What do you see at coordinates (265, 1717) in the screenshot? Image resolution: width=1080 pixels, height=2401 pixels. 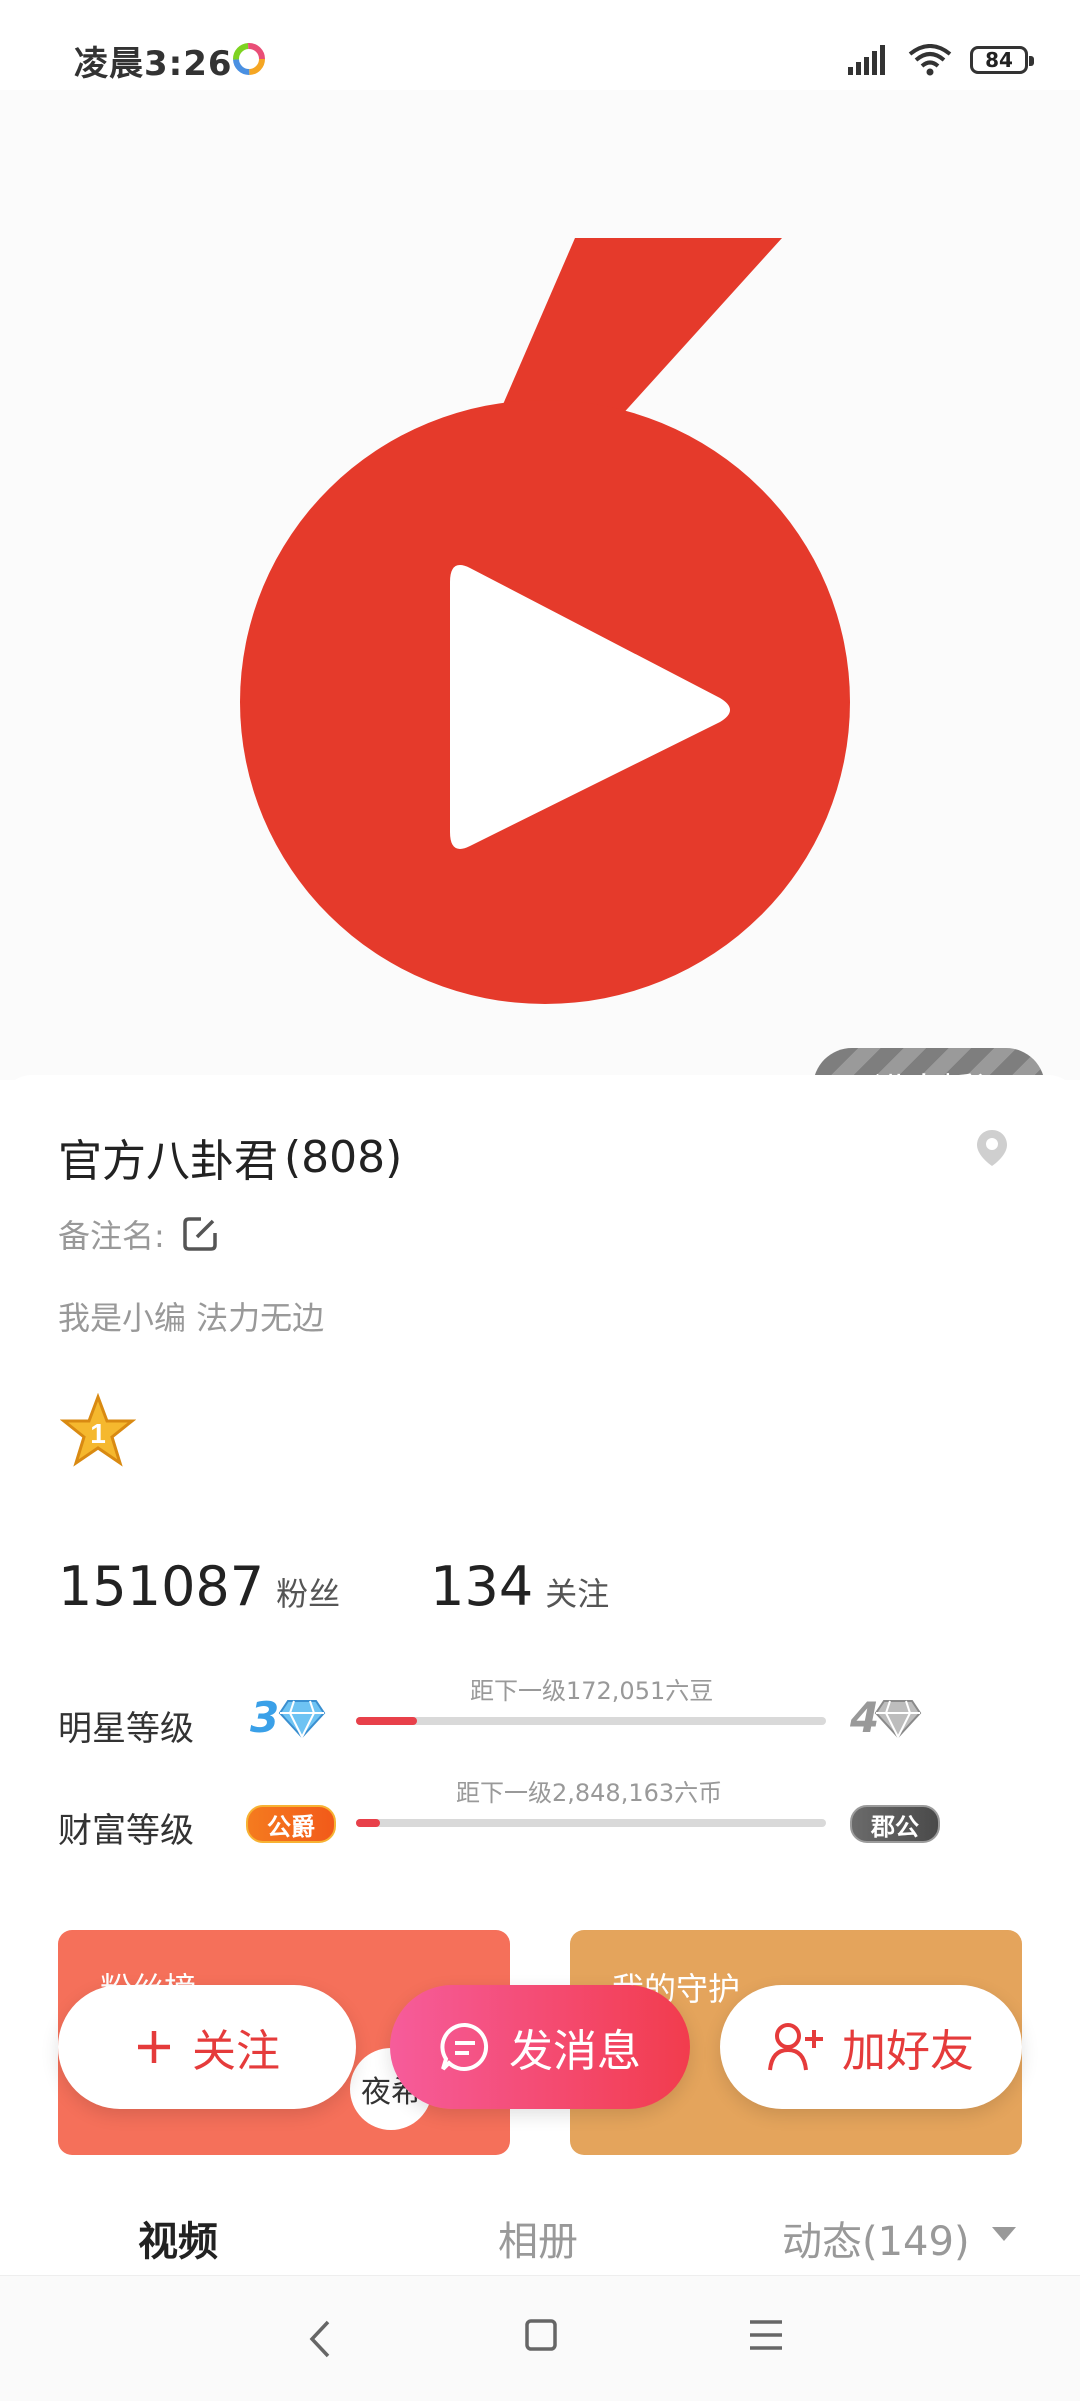 I see `star-level-current: 3` at bounding box center [265, 1717].